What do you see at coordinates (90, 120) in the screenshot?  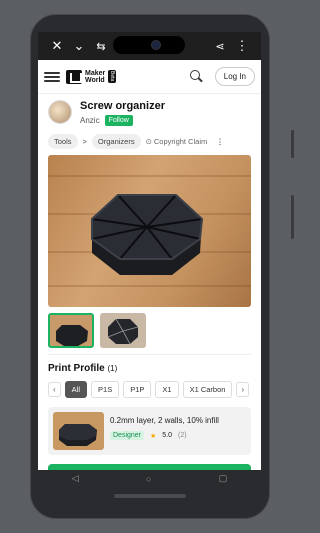 I see `author-name: Anzic` at bounding box center [90, 120].